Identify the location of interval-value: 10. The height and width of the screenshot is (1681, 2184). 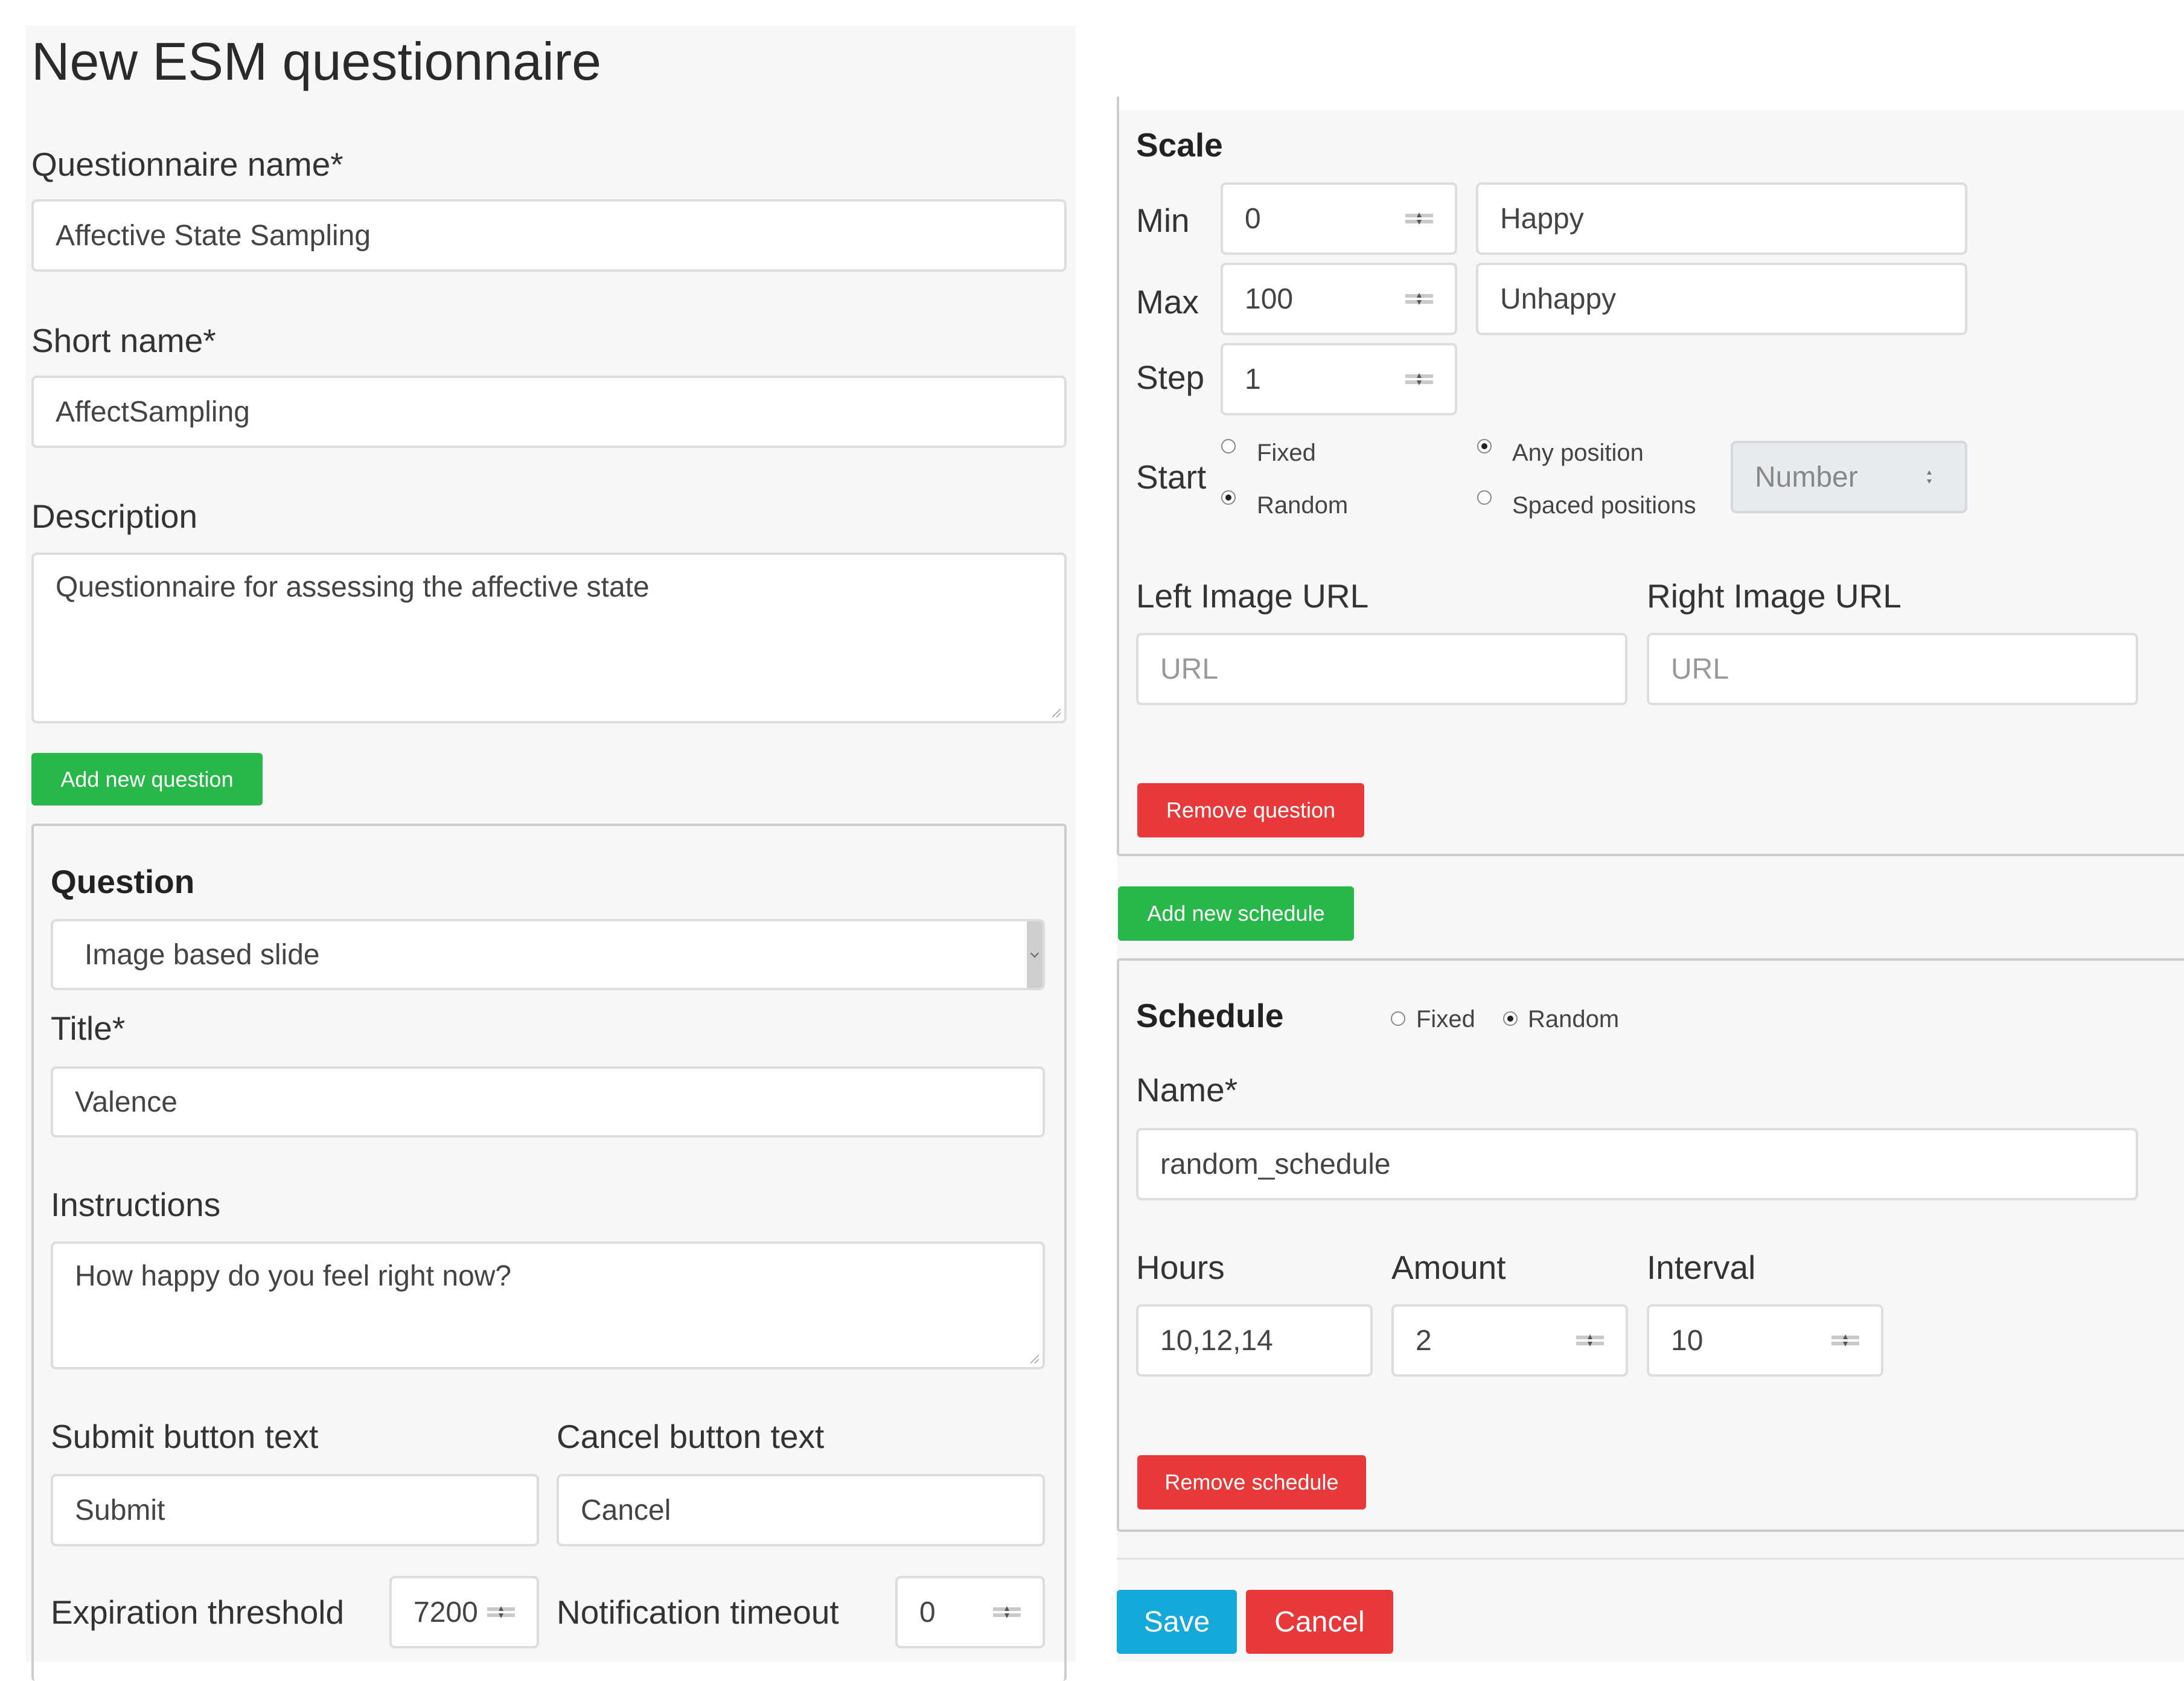
(1687, 1341).